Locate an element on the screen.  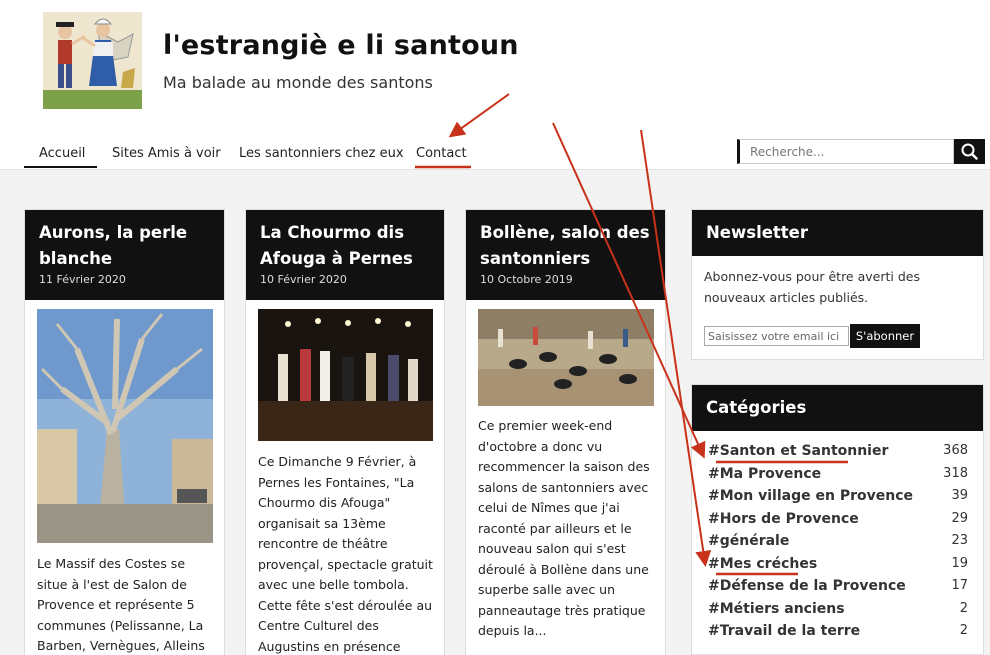
category-item: #générale 23 is located at coordinates (838, 544).